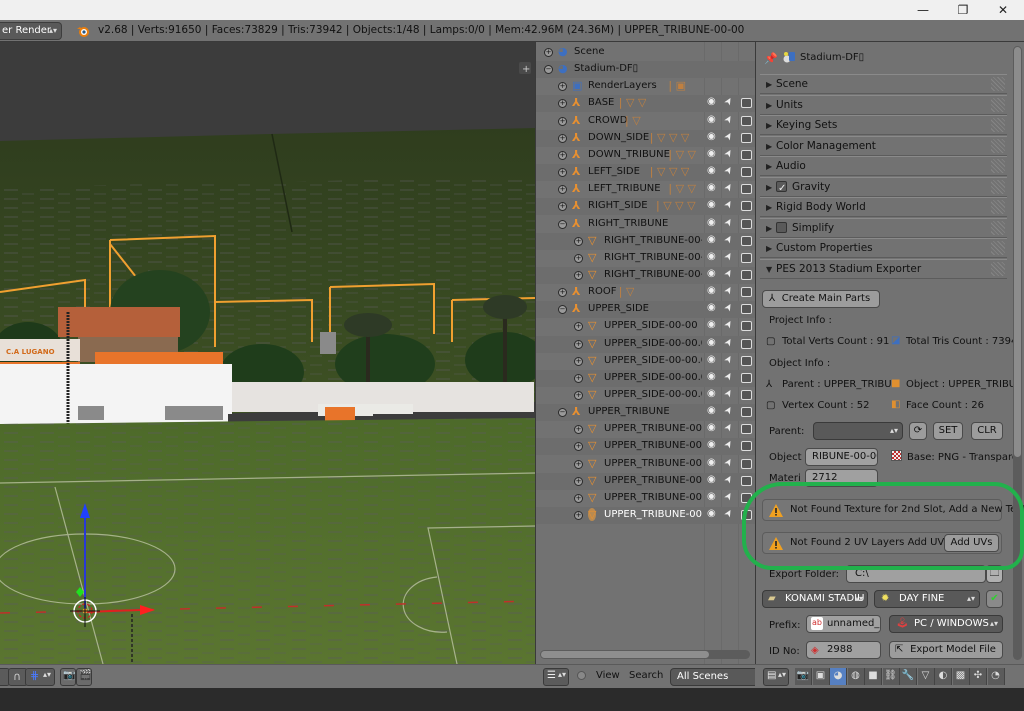  What do you see at coordinates (948, 431) in the screenshot?
I see `set-parent-button: SET` at bounding box center [948, 431].